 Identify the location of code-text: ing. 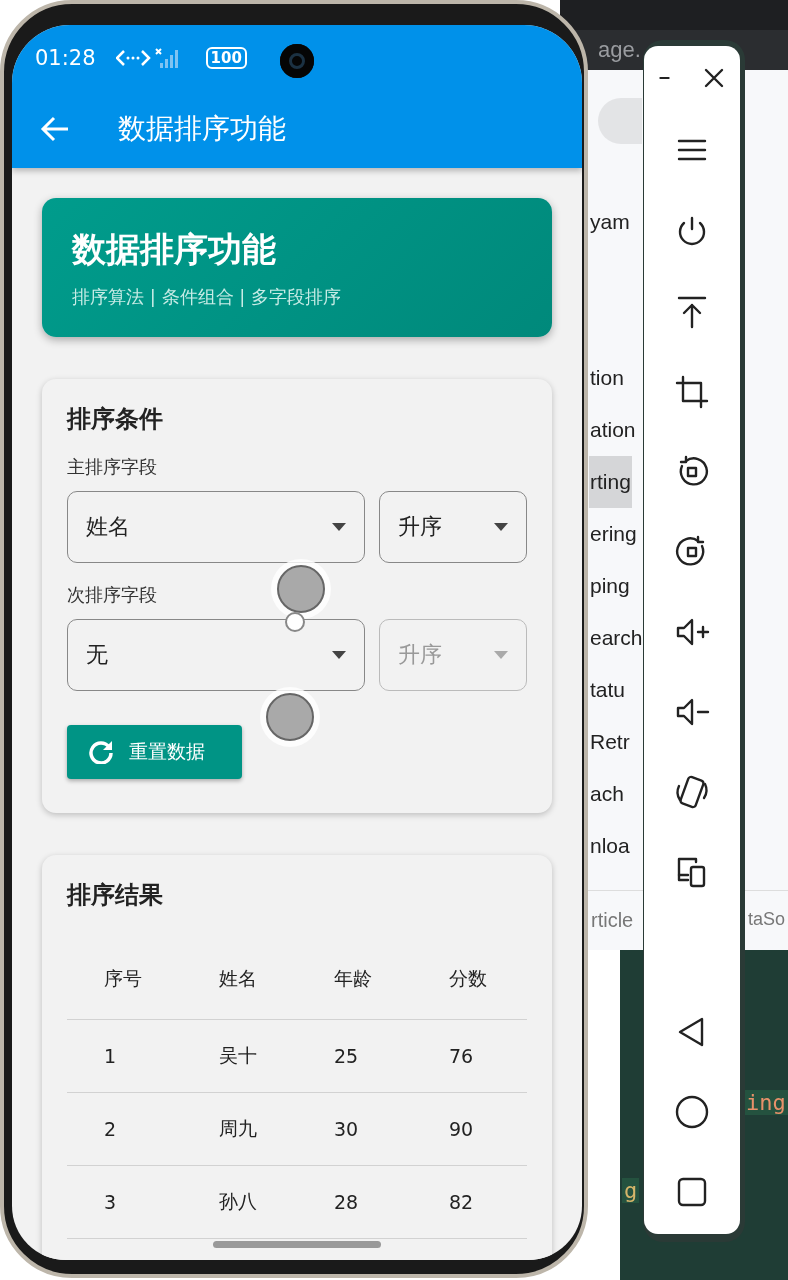
(766, 1102).